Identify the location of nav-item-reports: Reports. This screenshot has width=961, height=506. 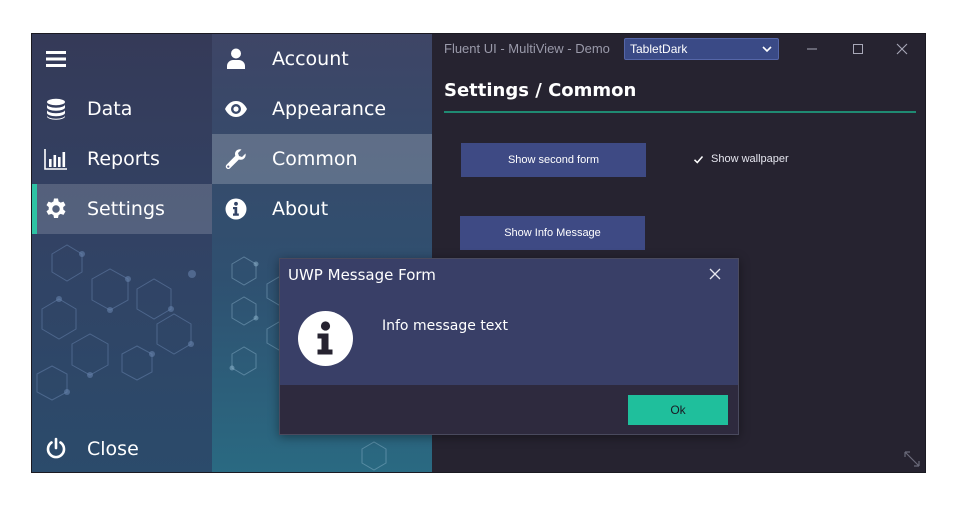
(122, 159).